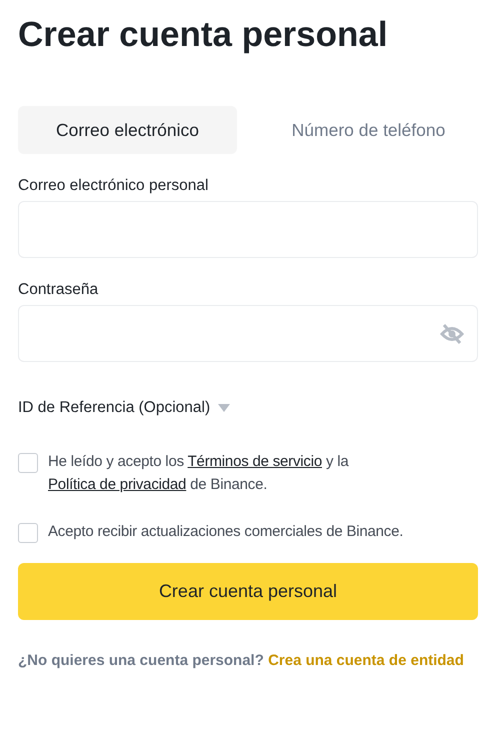 The image size is (500, 748). Describe the element at coordinates (59, 290) in the screenshot. I see `field-label: Contraseña` at that location.